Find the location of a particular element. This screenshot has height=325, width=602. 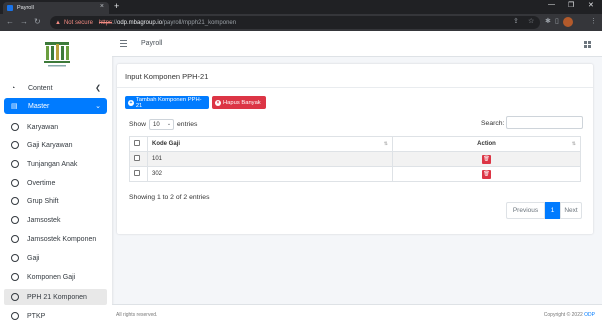

show-label: Show is located at coordinates (138, 124).